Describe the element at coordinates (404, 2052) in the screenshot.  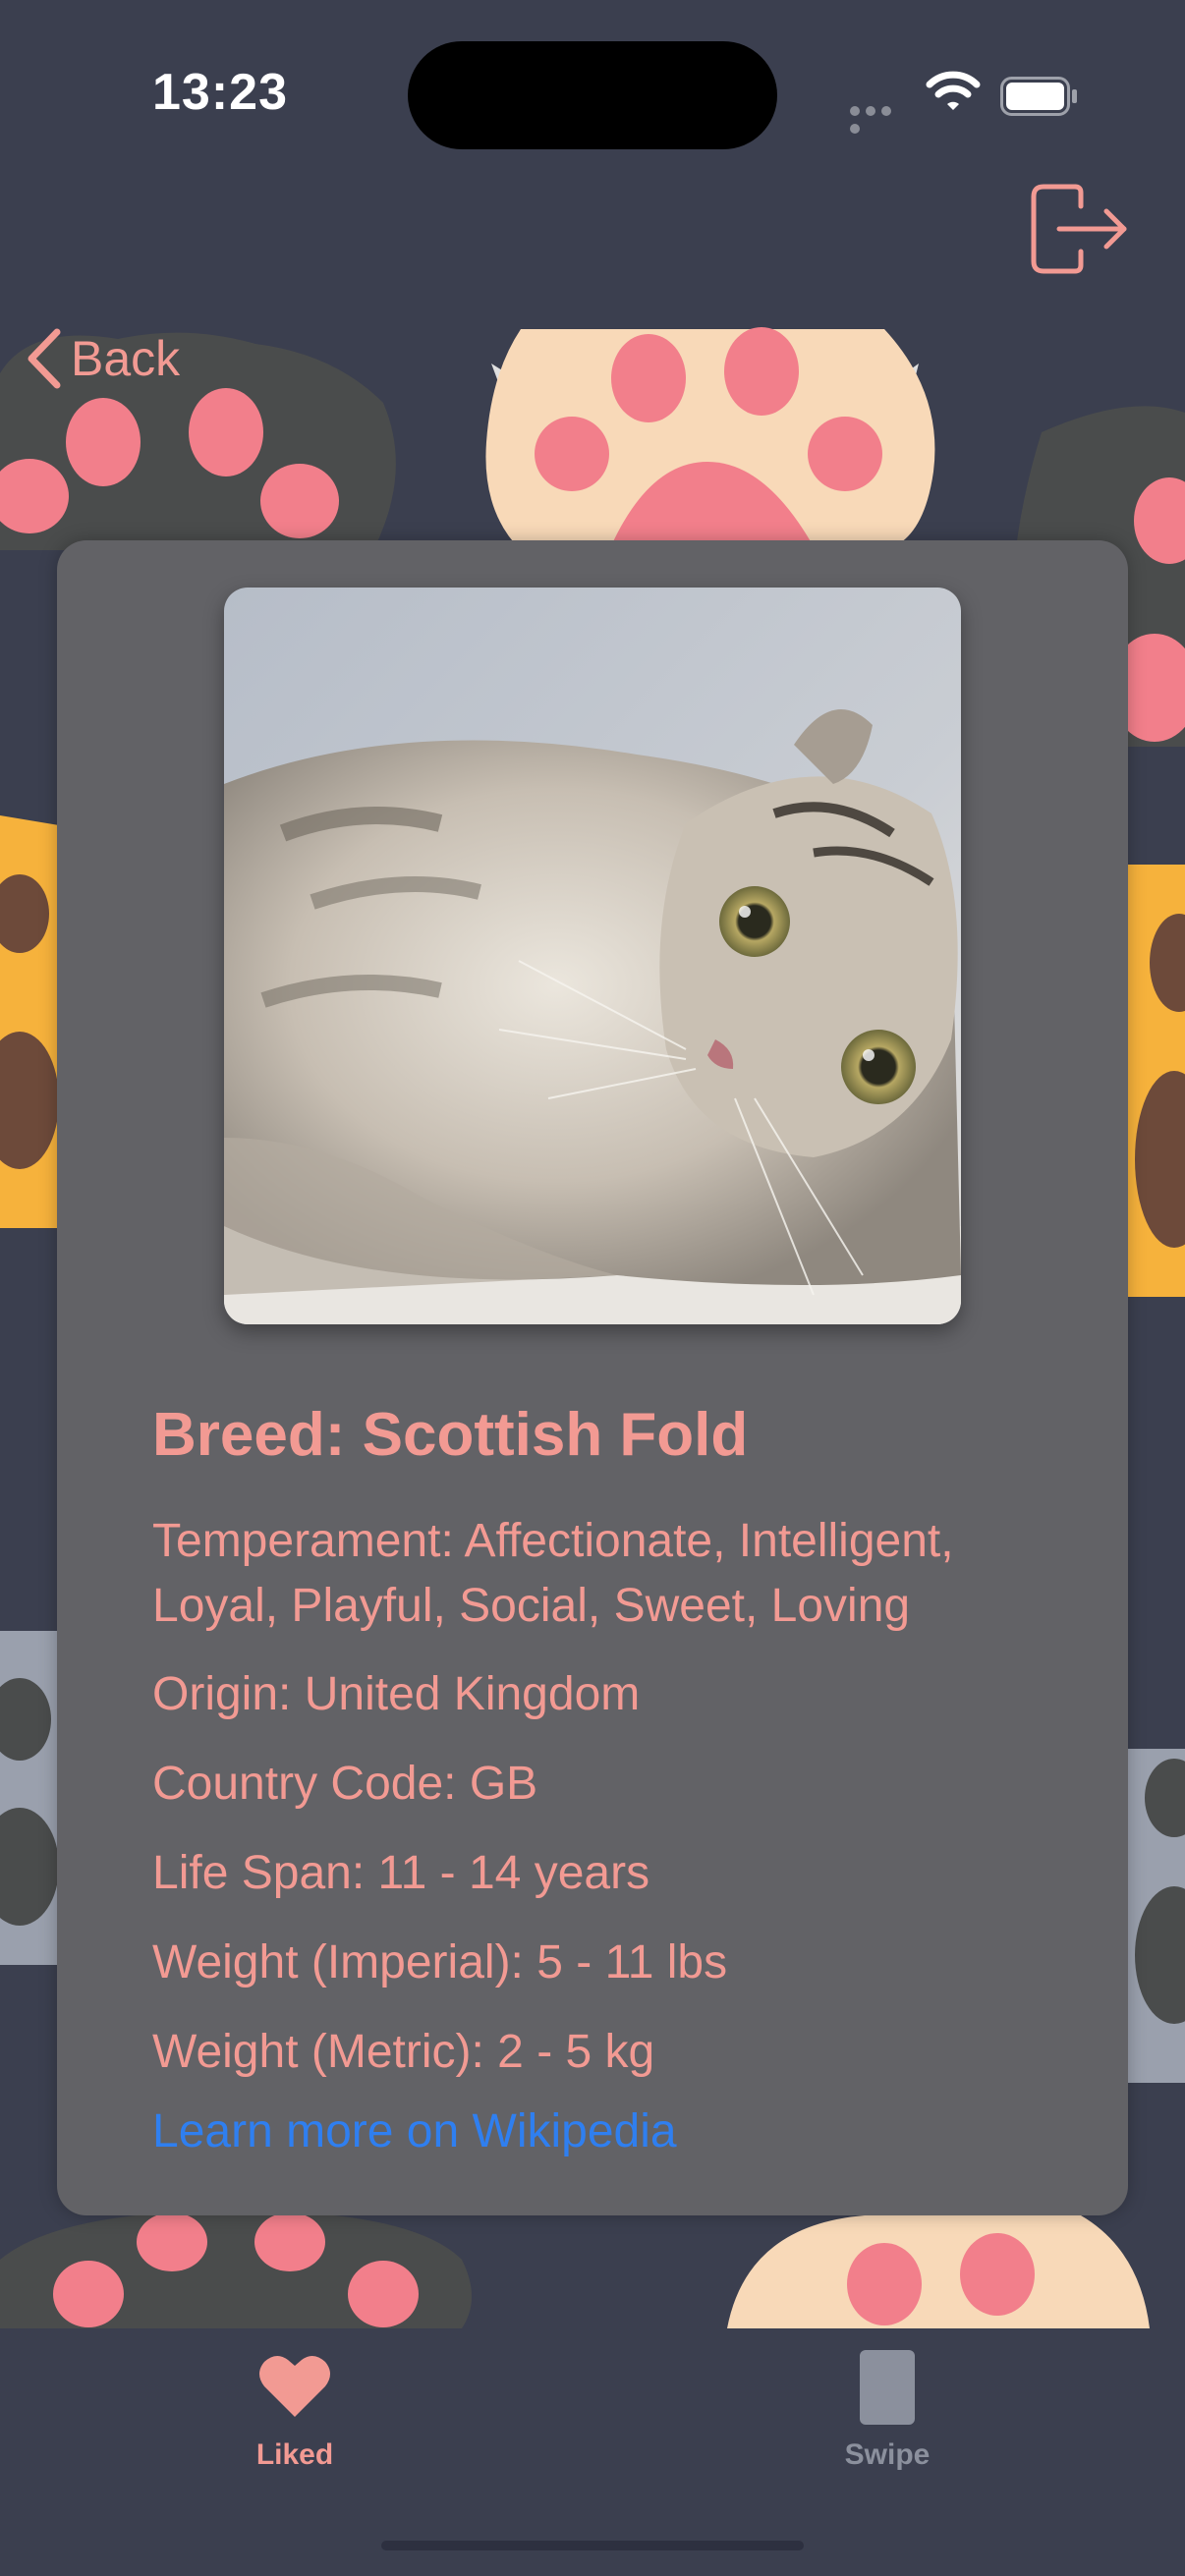
I see `weight-metric-text: Weight (Metric): 2 - 5 kg` at that location.